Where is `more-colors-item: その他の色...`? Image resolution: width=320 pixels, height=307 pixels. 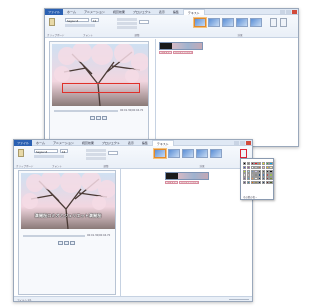
more-colors-item: その他の色... is located at coordinates (250, 197).